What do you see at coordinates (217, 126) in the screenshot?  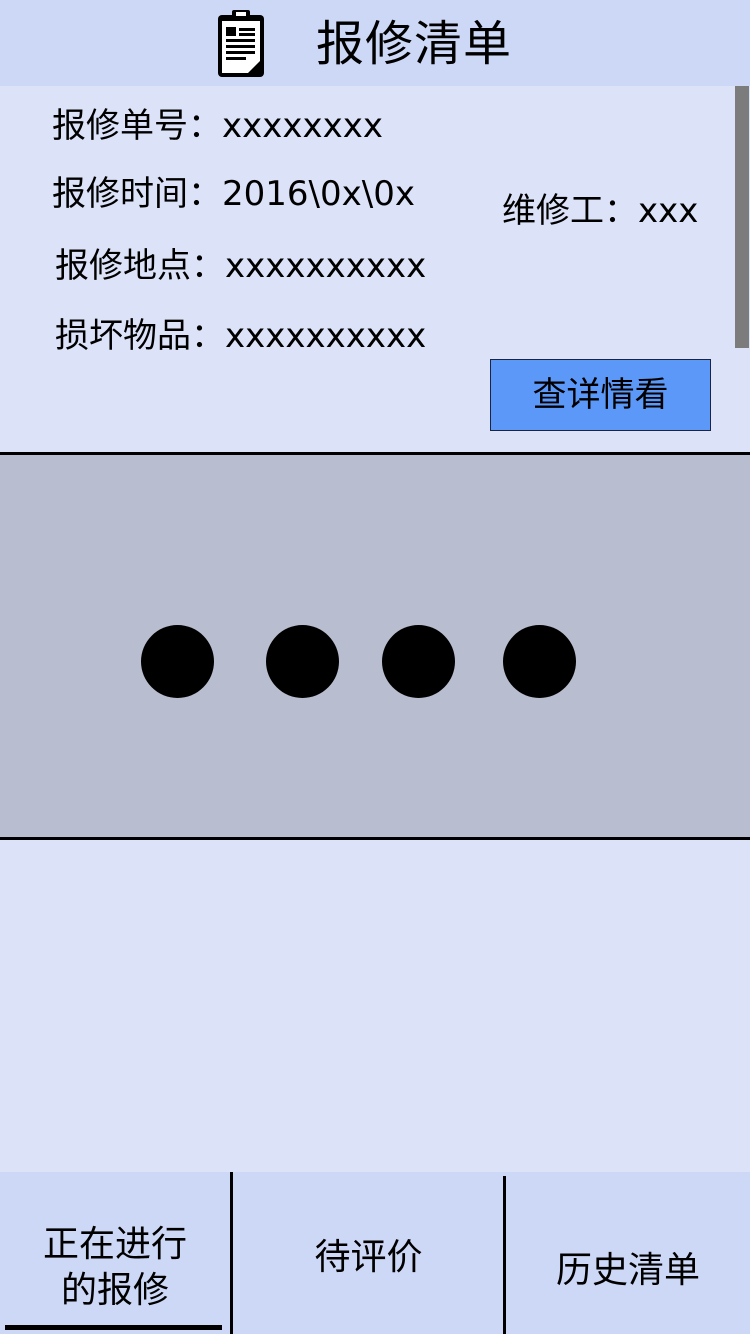 I see `order-number: 报修单号：xxxxxxxx` at bounding box center [217, 126].